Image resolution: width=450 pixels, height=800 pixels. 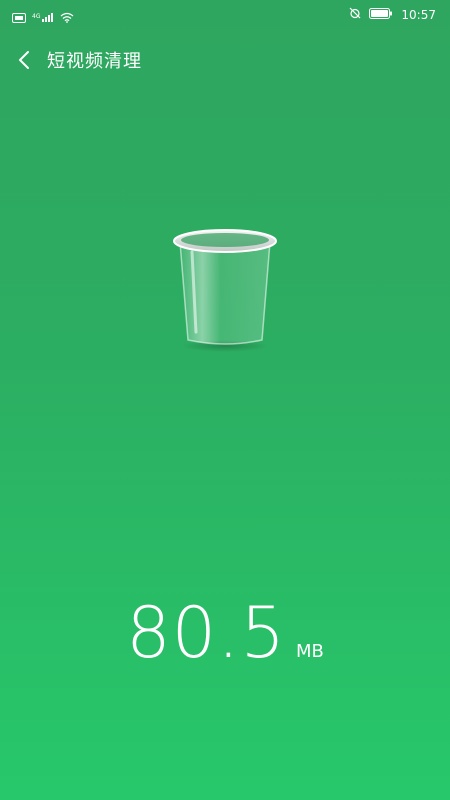 I want to click on header: 短视频清理, so click(x=225, y=62).